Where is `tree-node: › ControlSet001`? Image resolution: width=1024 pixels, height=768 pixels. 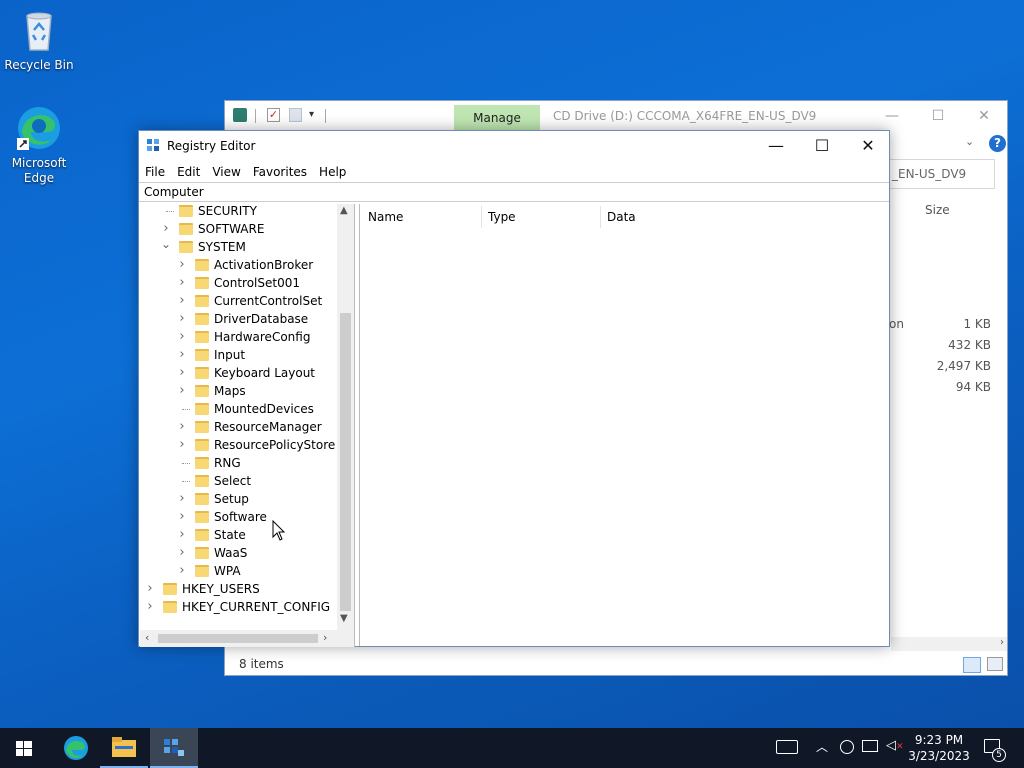
tree-node: › ControlSet001 is located at coordinates (239, 283).